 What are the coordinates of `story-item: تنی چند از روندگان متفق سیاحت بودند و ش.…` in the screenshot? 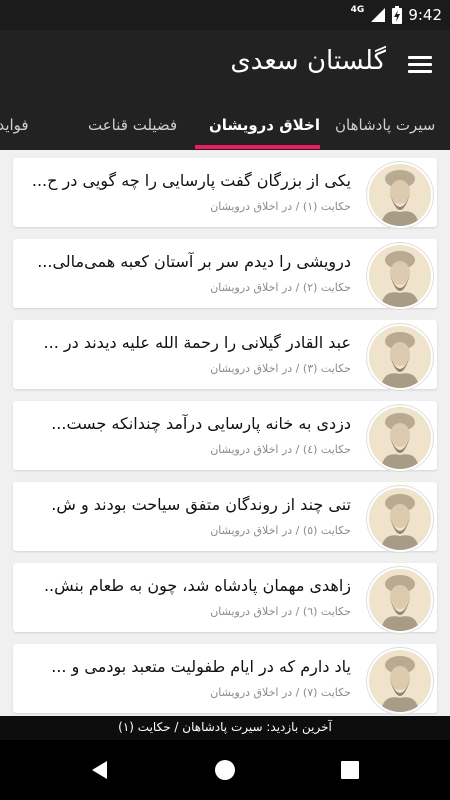 It's located at (225, 517).